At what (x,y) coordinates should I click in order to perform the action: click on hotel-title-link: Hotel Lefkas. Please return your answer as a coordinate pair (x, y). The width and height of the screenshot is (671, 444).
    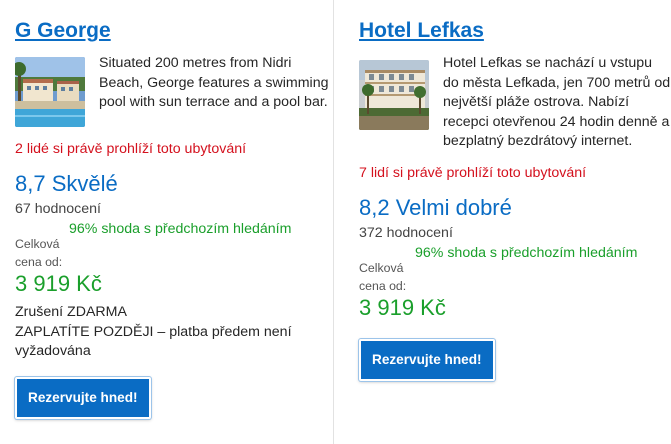
    Looking at the image, I should click on (515, 31).